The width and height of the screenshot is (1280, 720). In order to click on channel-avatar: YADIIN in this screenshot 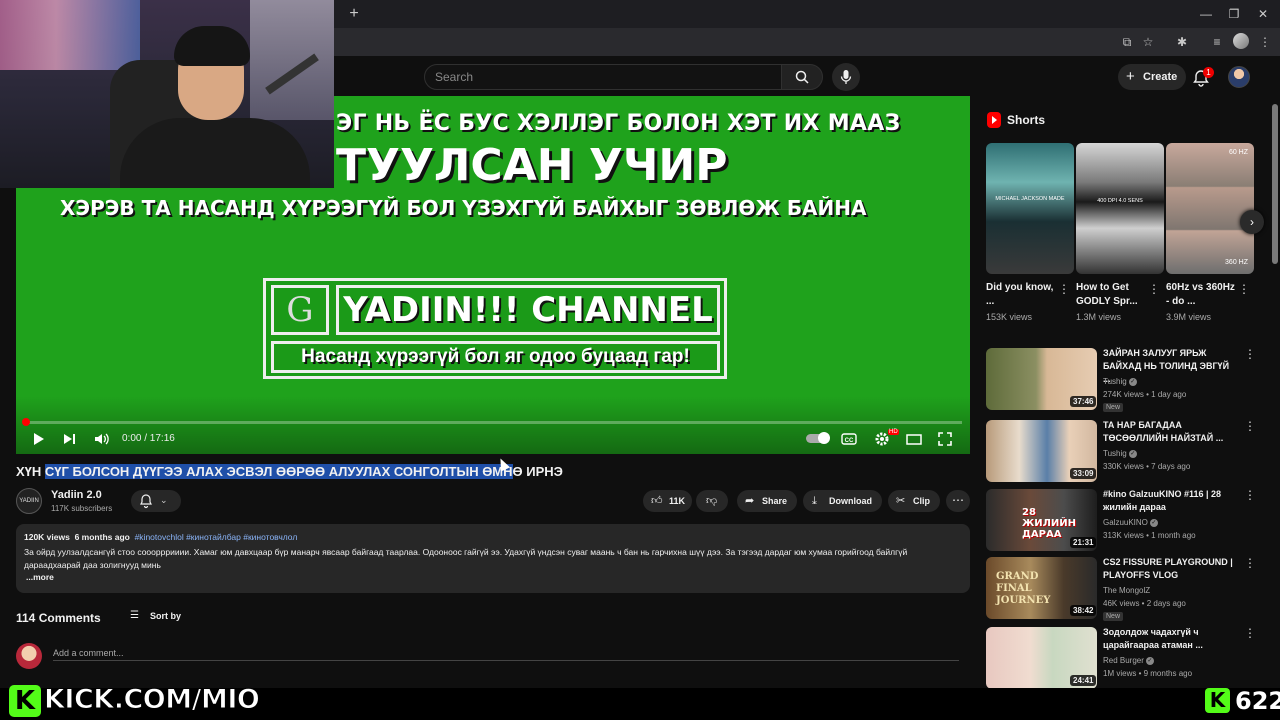, I will do `click(29, 501)`.